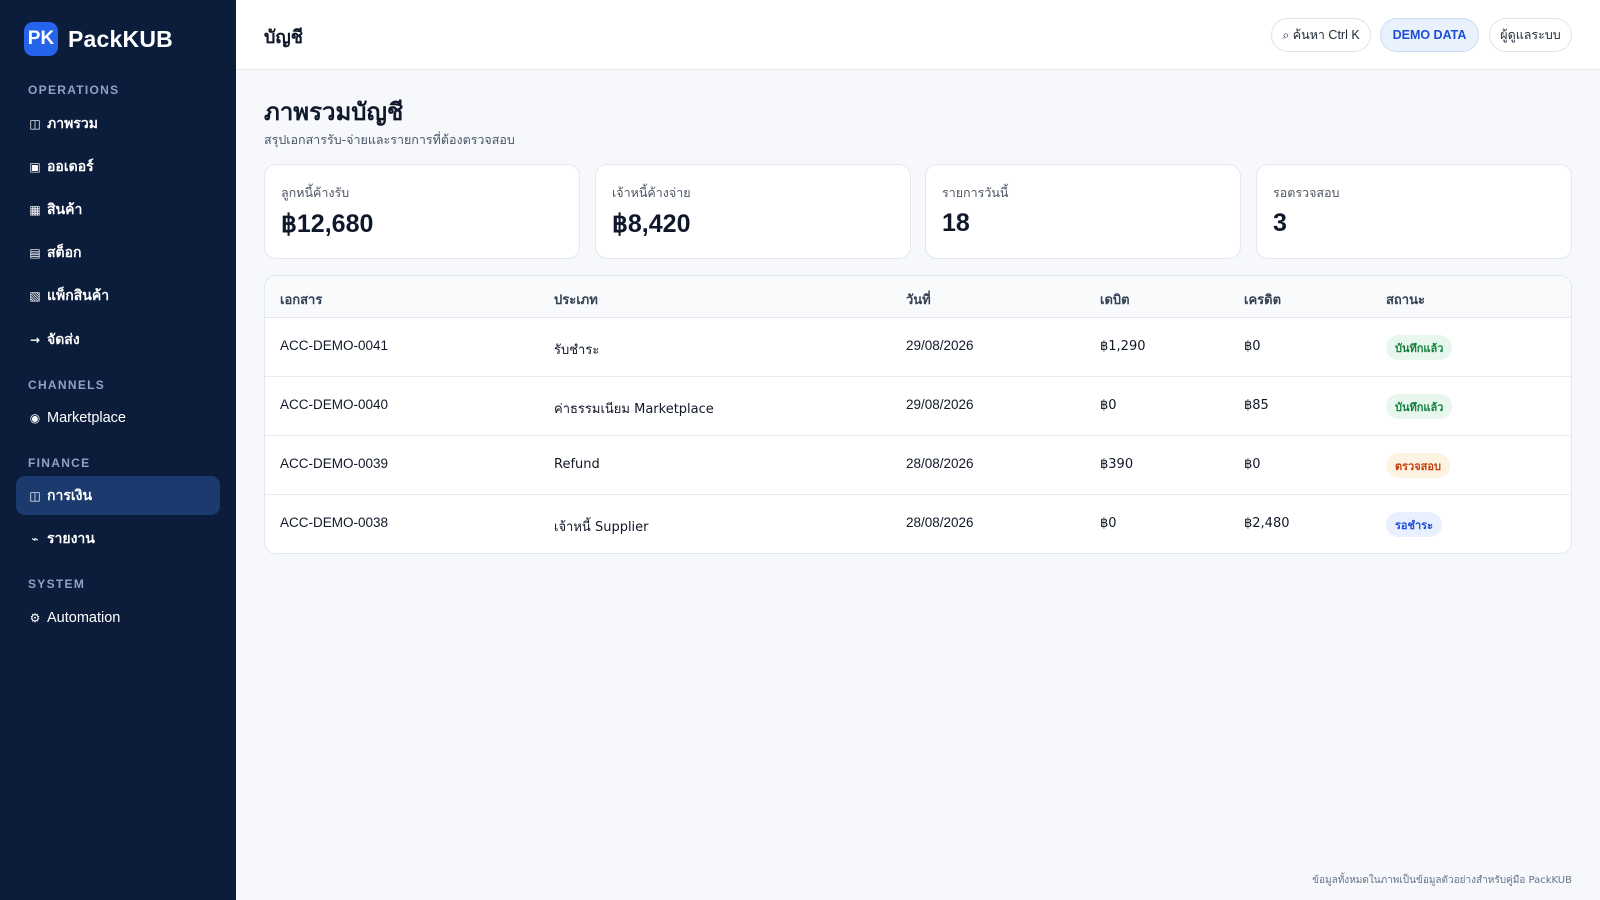 The image size is (1600, 900). What do you see at coordinates (334, 345) in the screenshot?
I see `cell-document: ACC-DEMO-0041` at bounding box center [334, 345].